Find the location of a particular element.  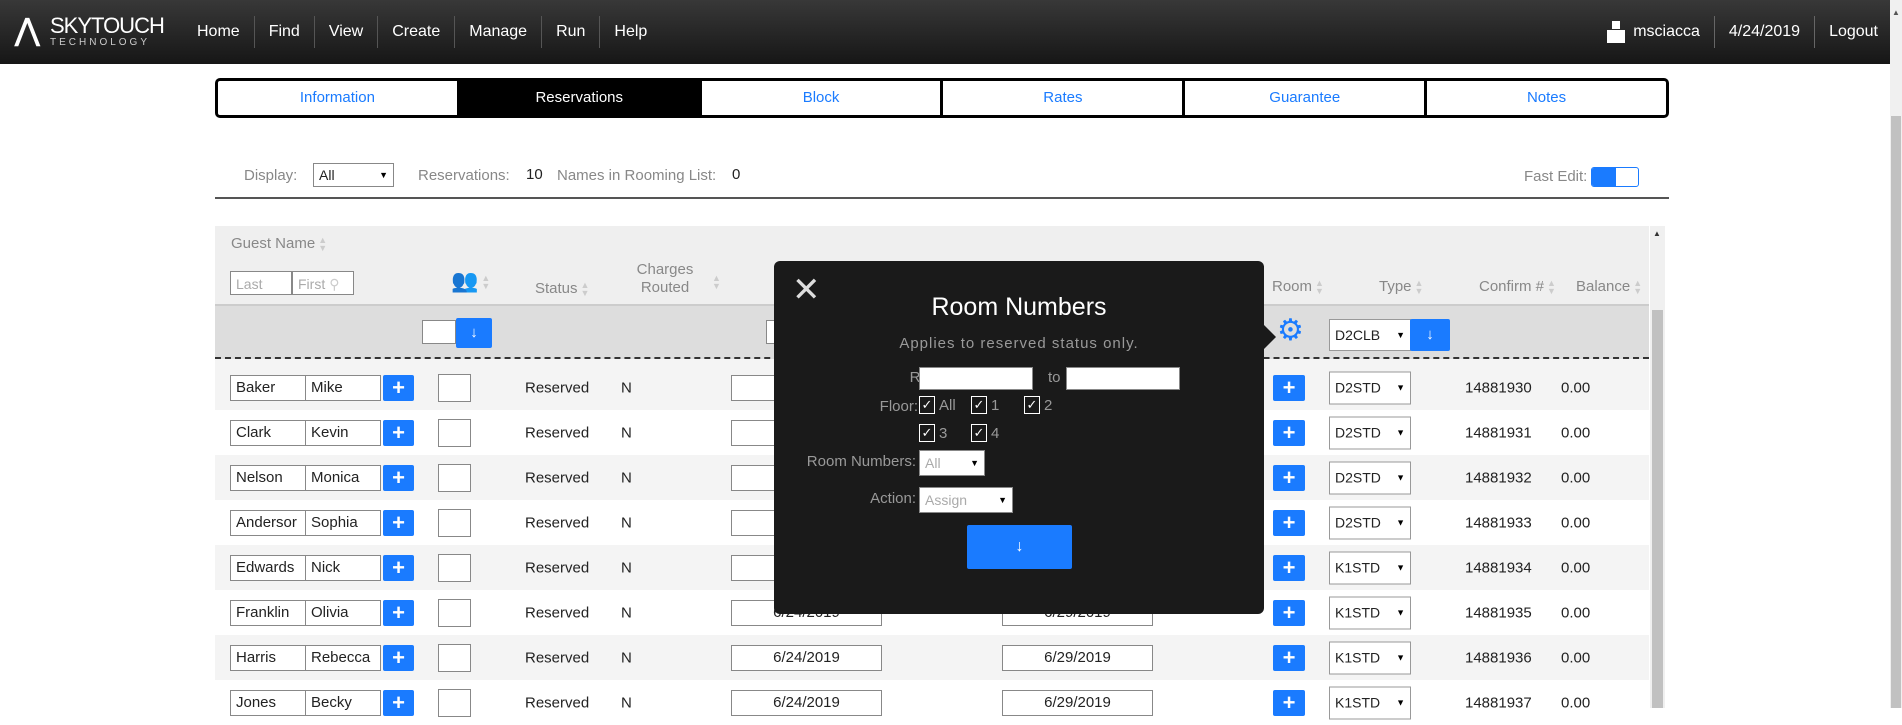

first-name-input: Nick is located at coordinates (343, 567).